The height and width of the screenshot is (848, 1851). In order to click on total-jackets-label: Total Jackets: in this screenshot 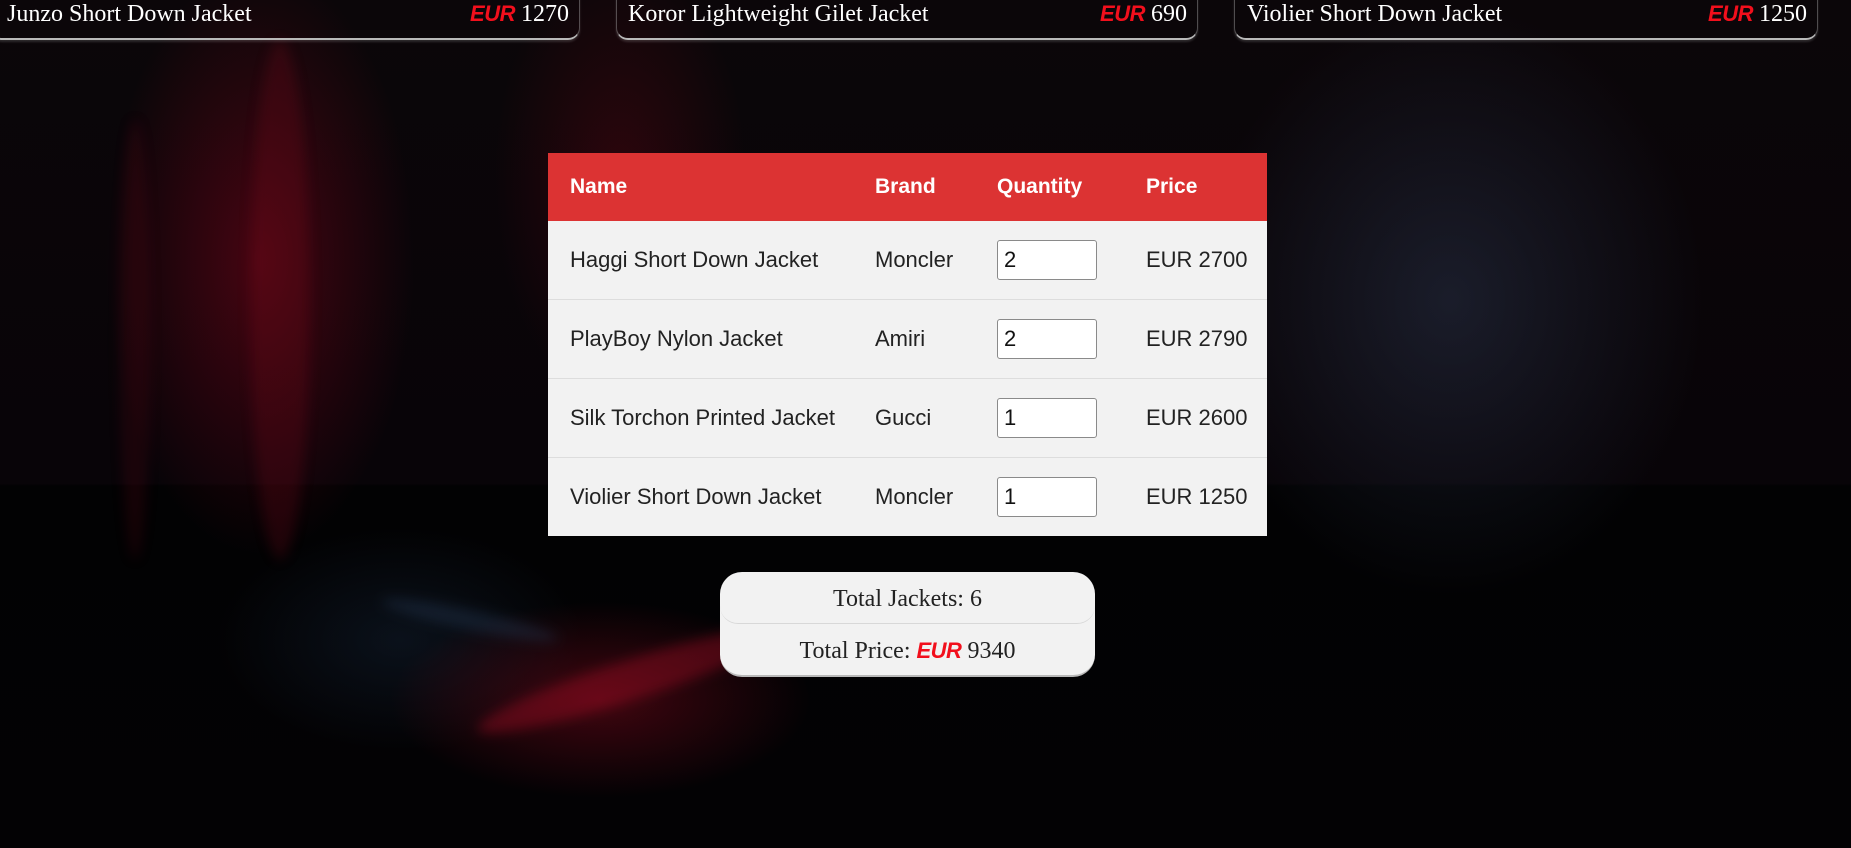, I will do `click(898, 599)`.